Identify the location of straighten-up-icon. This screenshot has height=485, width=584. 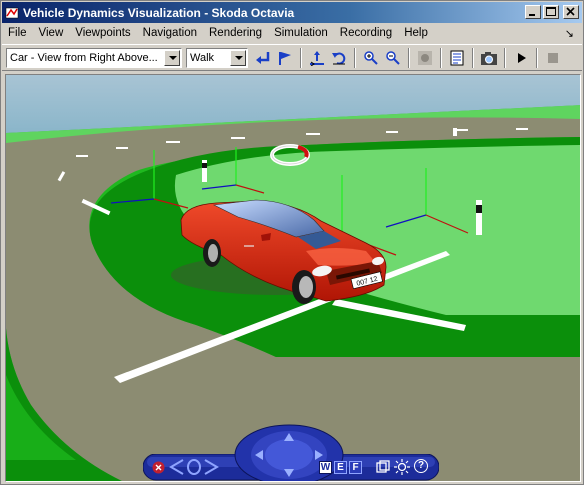
(317, 58).